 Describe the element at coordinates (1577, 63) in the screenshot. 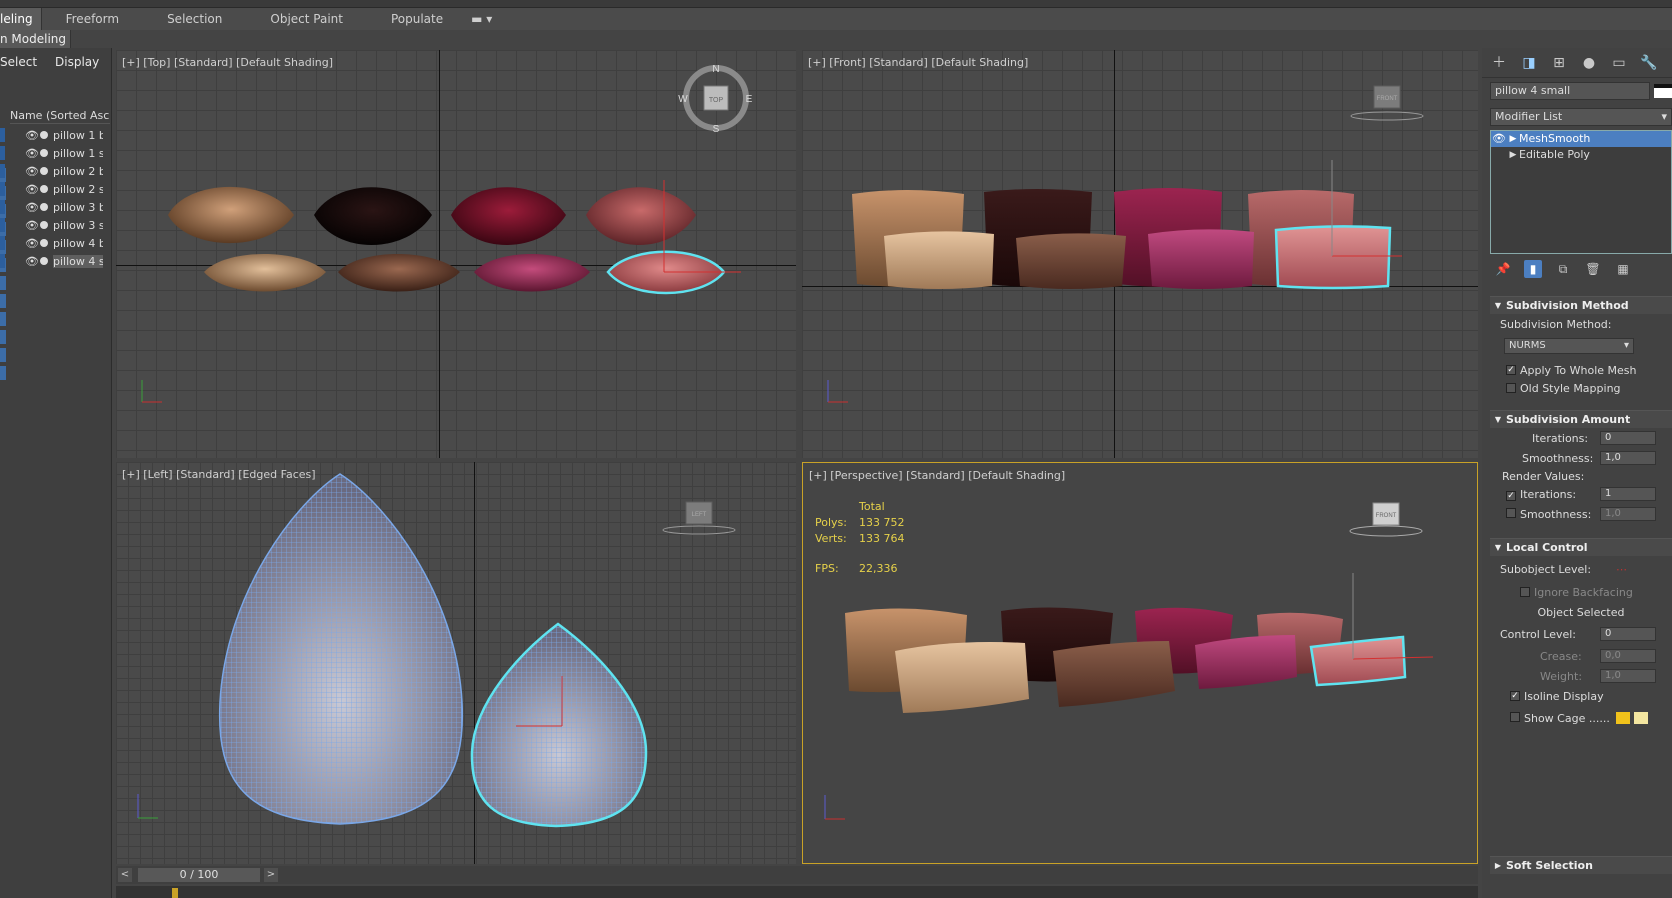

I see `command-panel-tabs: ＋ ◨ ⊞ ● ▭ 🔧` at that location.